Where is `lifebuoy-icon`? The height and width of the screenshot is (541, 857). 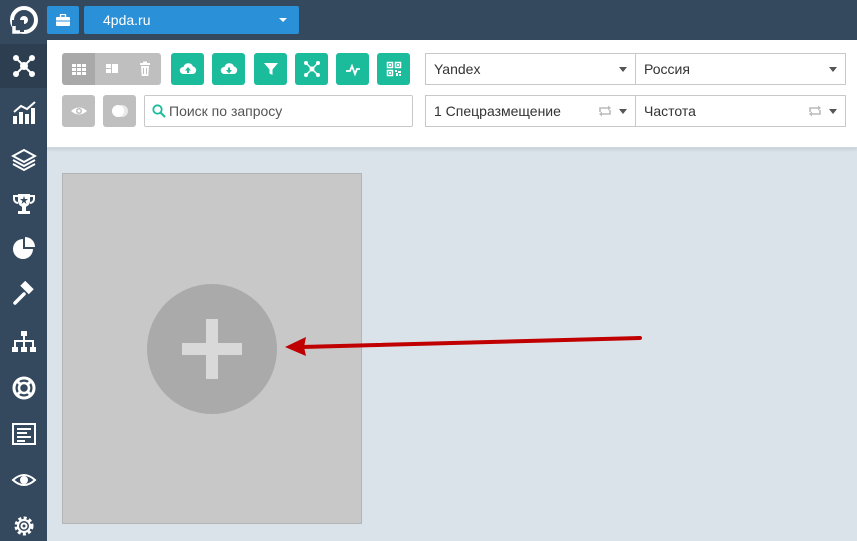 lifebuoy-icon is located at coordinates (23, 388).